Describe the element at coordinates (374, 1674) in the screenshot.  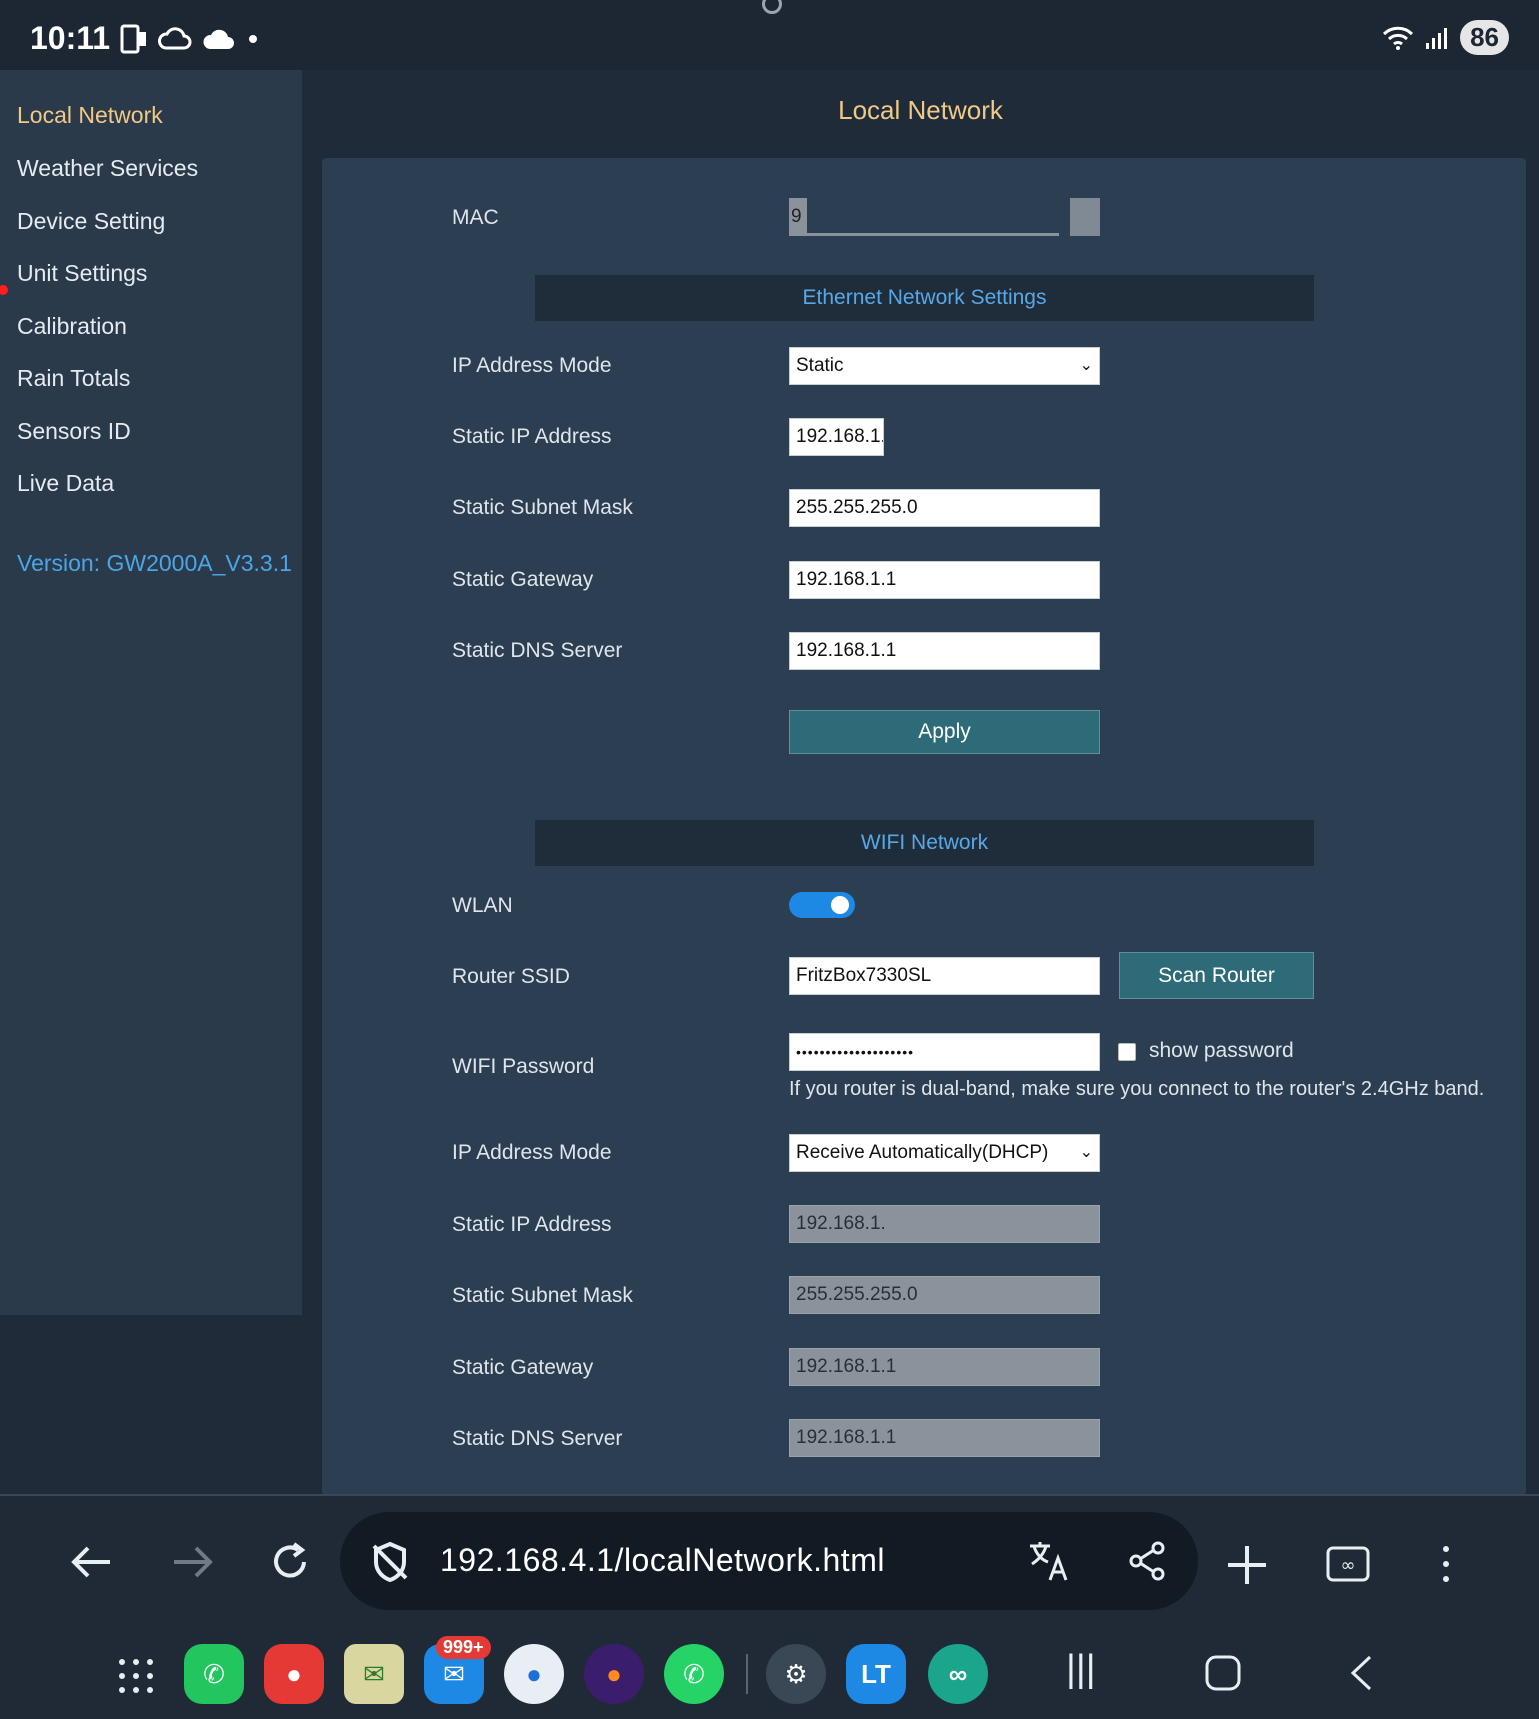
I see `email-check-app-icon: ✉` at that location.